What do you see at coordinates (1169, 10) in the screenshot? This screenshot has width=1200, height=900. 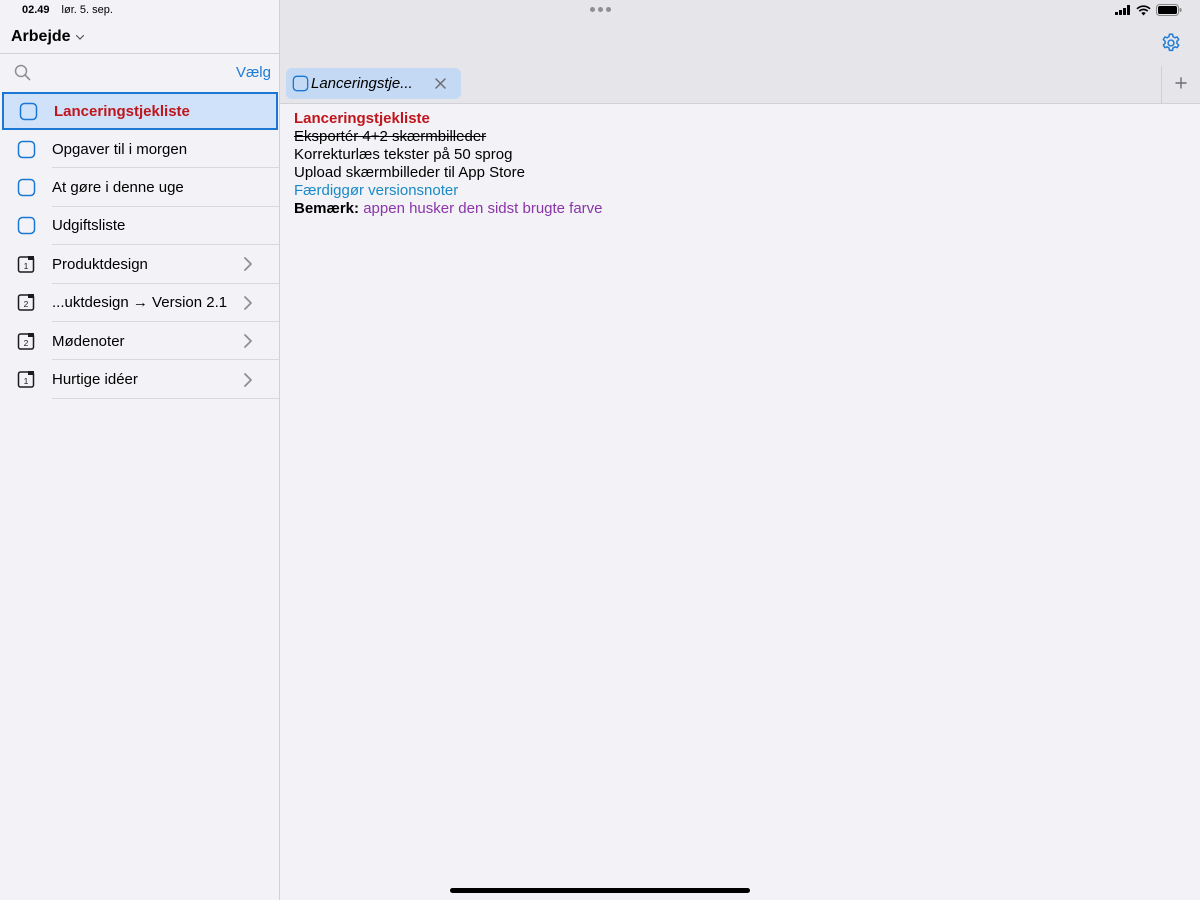 I see `battery-icon` at bounding box center [1169, 10].